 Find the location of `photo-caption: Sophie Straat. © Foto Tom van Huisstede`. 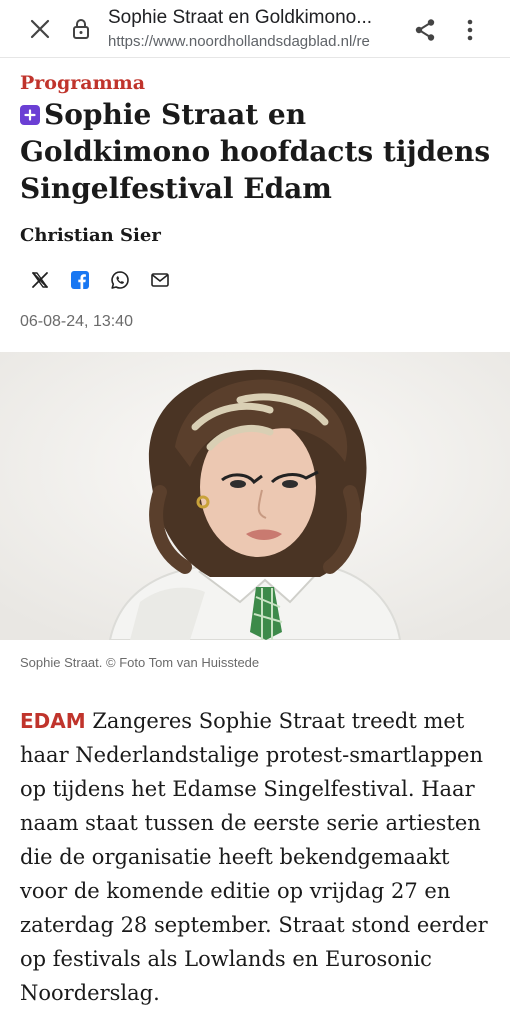

photo-caption: Sophie Straat. © Foto Tom van Huisstede is located at coordinates (140, 662).